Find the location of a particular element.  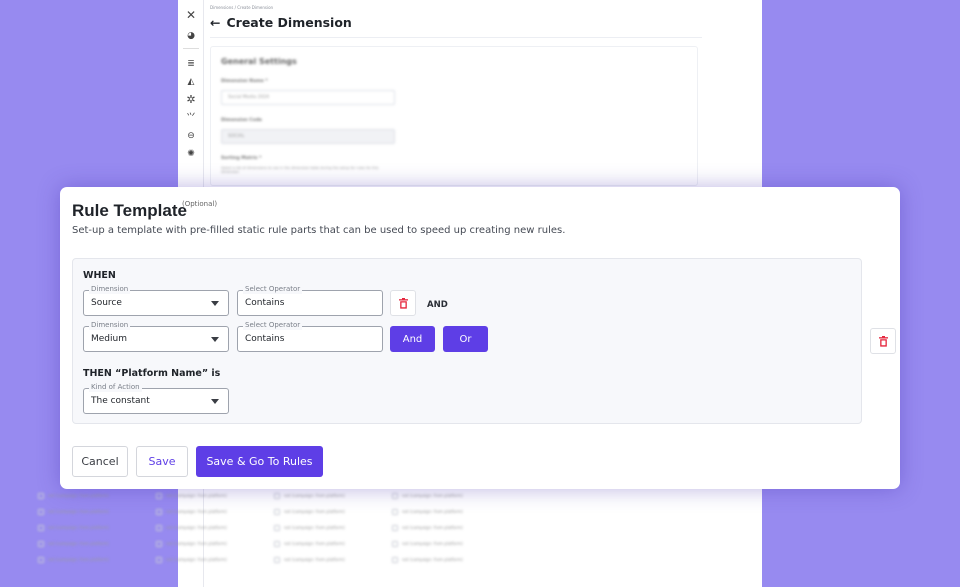

settings-icon: ✺ is located at coordinates (191, 154).